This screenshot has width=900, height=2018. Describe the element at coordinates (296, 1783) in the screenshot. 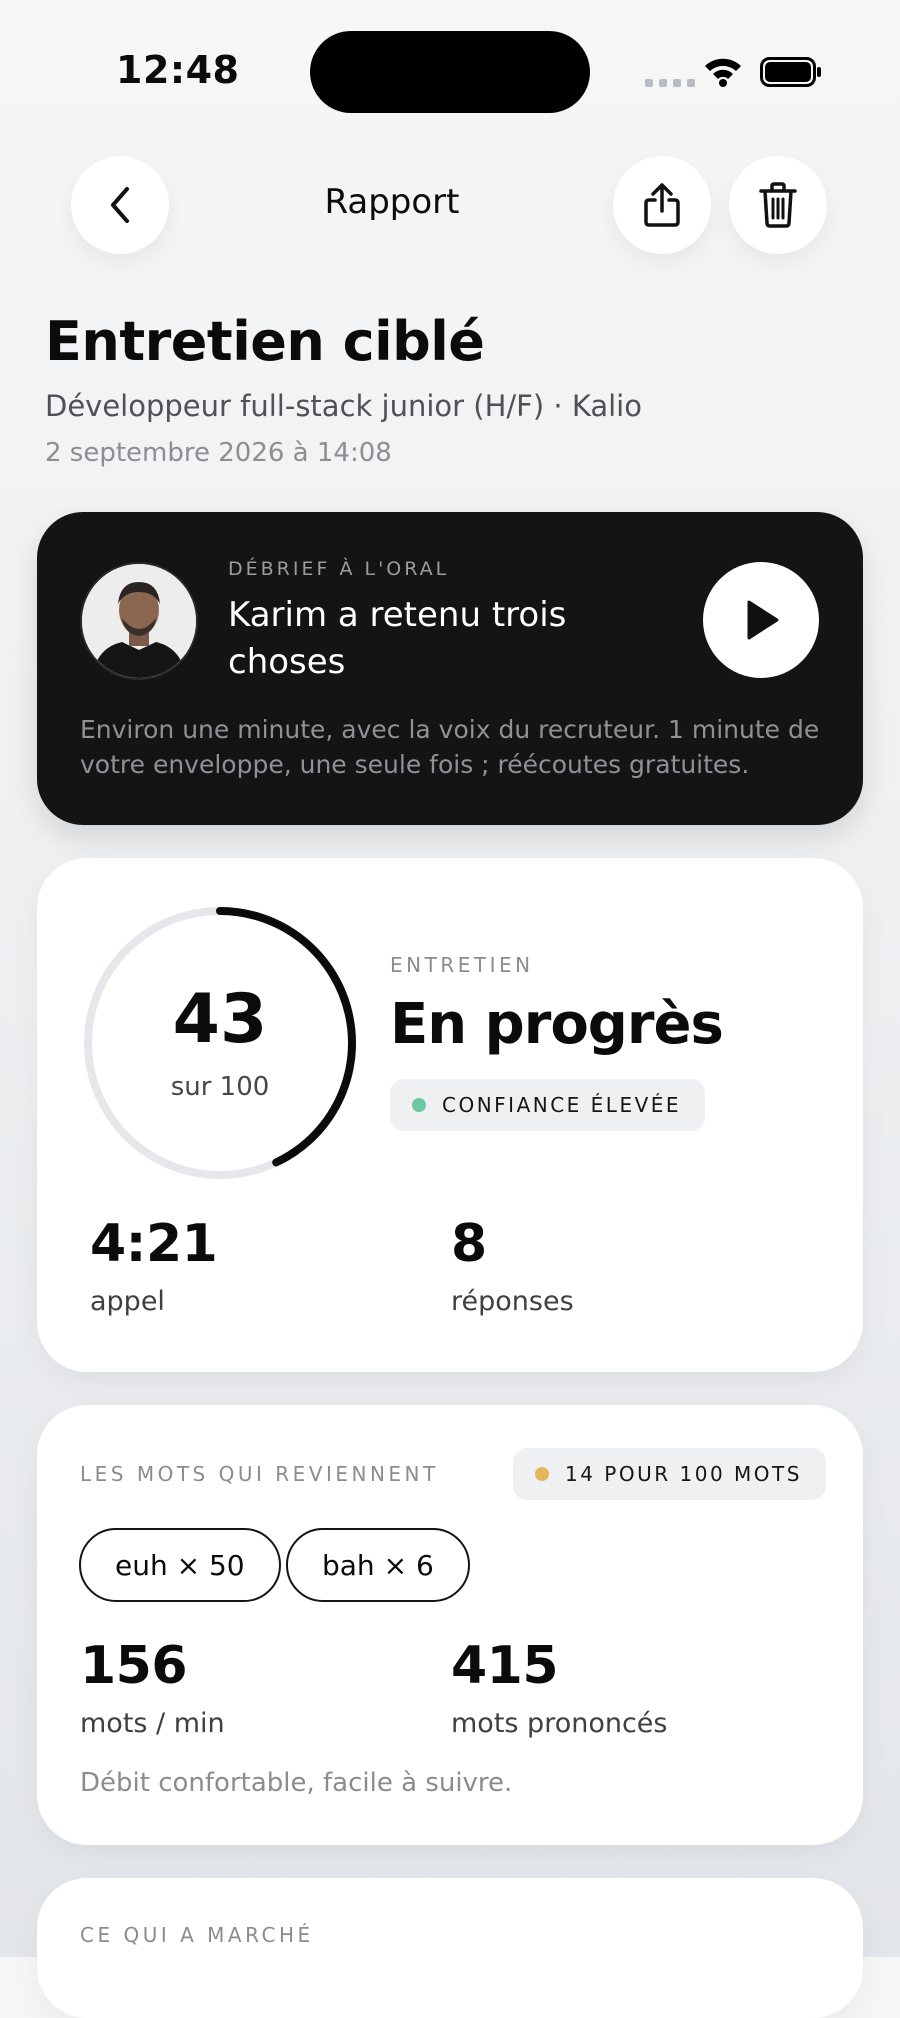

I see `pace-note: Débit confortable, facile à suivre.` at that location.